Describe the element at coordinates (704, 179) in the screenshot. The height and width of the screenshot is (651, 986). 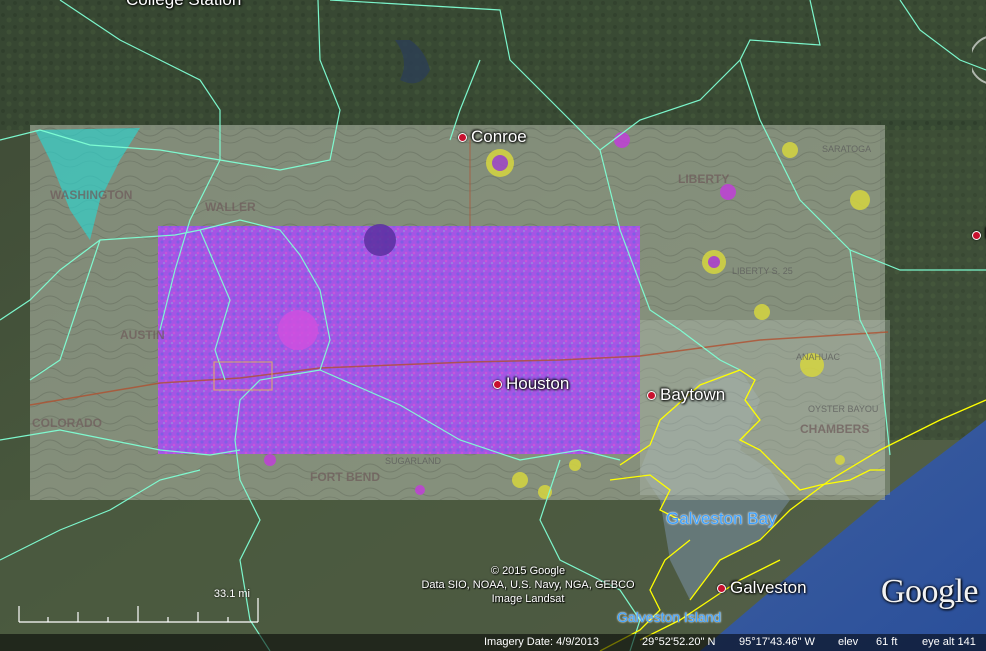
I see `overlay-label-liberty: LIBERTY` at that location.